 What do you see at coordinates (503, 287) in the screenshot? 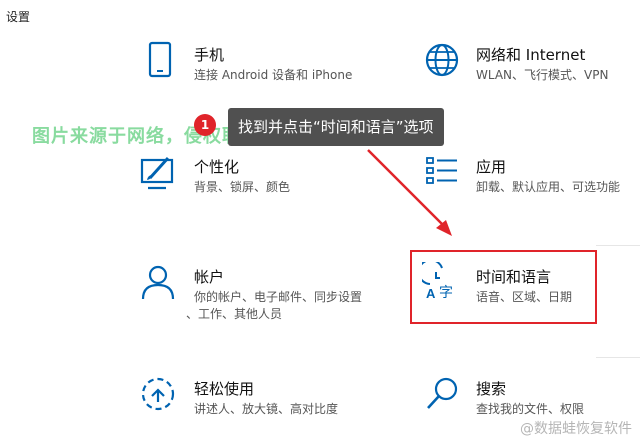
I see `highlight-box` at bounding box center [503, 287].